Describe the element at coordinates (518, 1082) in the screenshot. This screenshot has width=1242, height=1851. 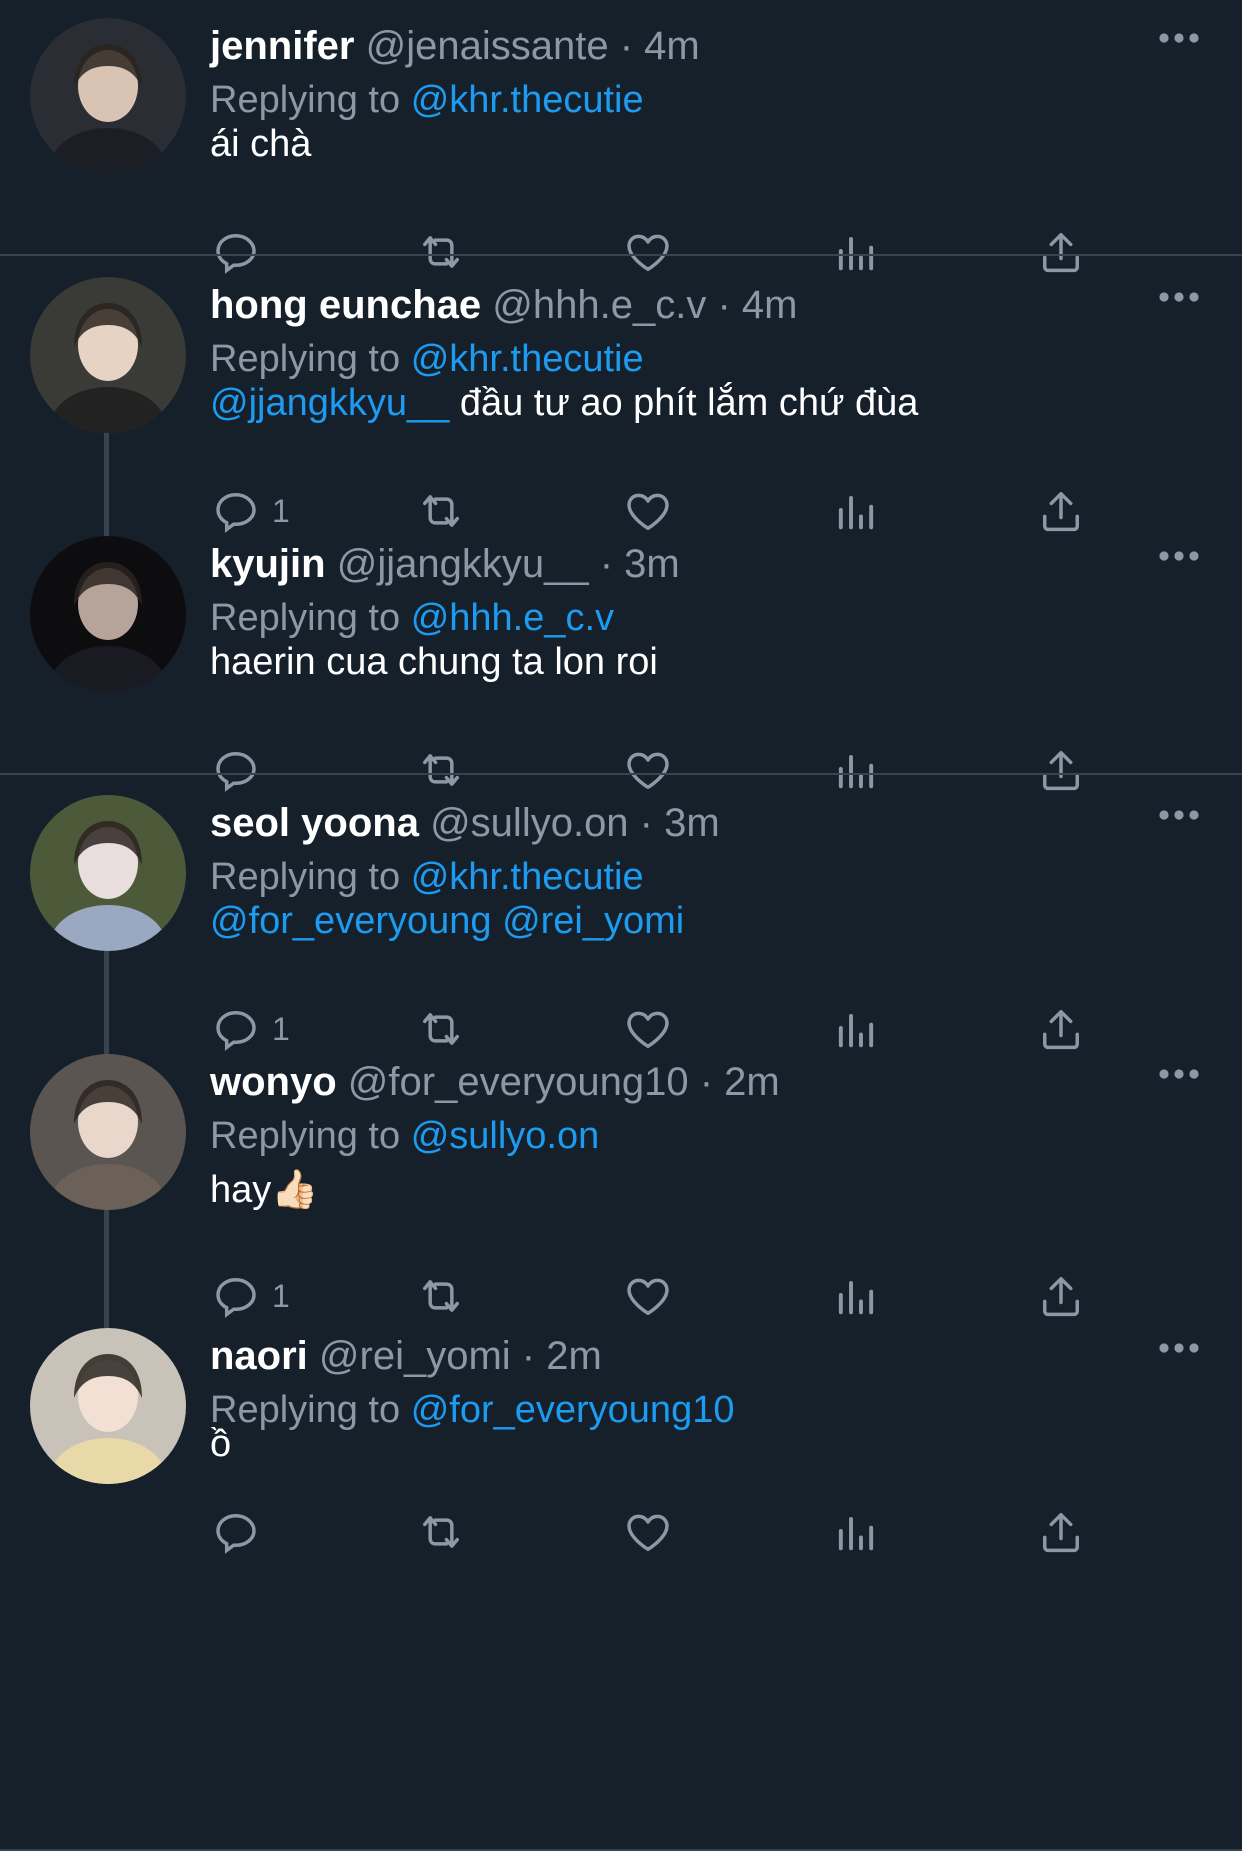
I see `user-handle: @for_everyoung10` at that location.